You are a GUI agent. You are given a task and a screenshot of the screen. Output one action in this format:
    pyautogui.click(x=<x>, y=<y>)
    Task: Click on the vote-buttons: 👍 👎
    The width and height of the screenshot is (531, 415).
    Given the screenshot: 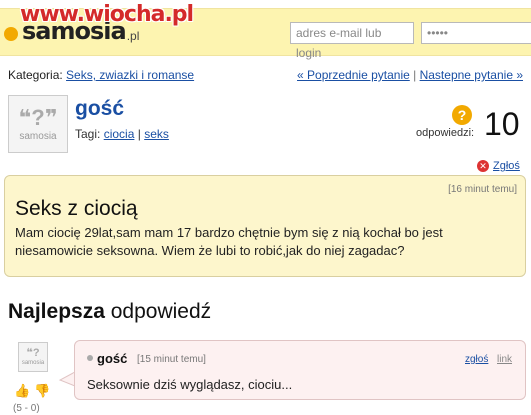 What is the action you would take?
    pyautogui.click(x=32, y=391)
    